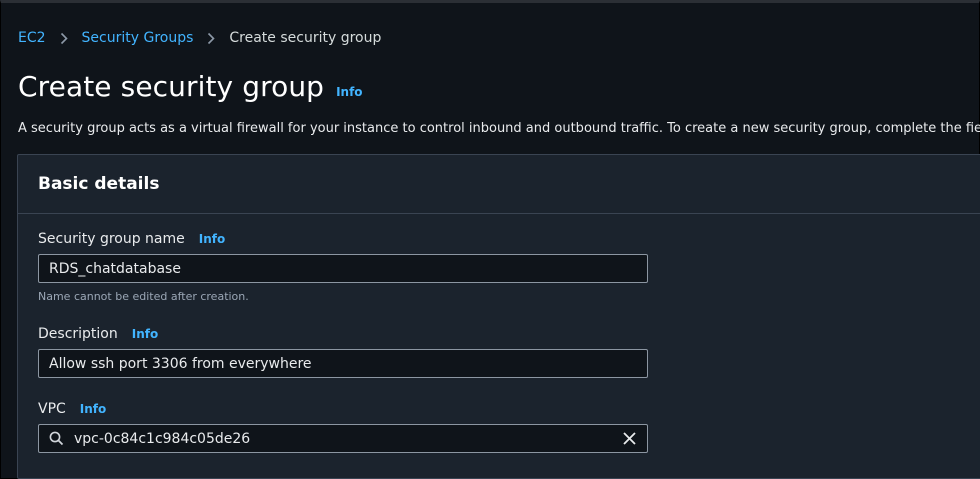 The height and width of the screenshot is (479, 980). I want to click on vpc-search-input: vpc-0c84c1c984c05de26, so click(343, 438).